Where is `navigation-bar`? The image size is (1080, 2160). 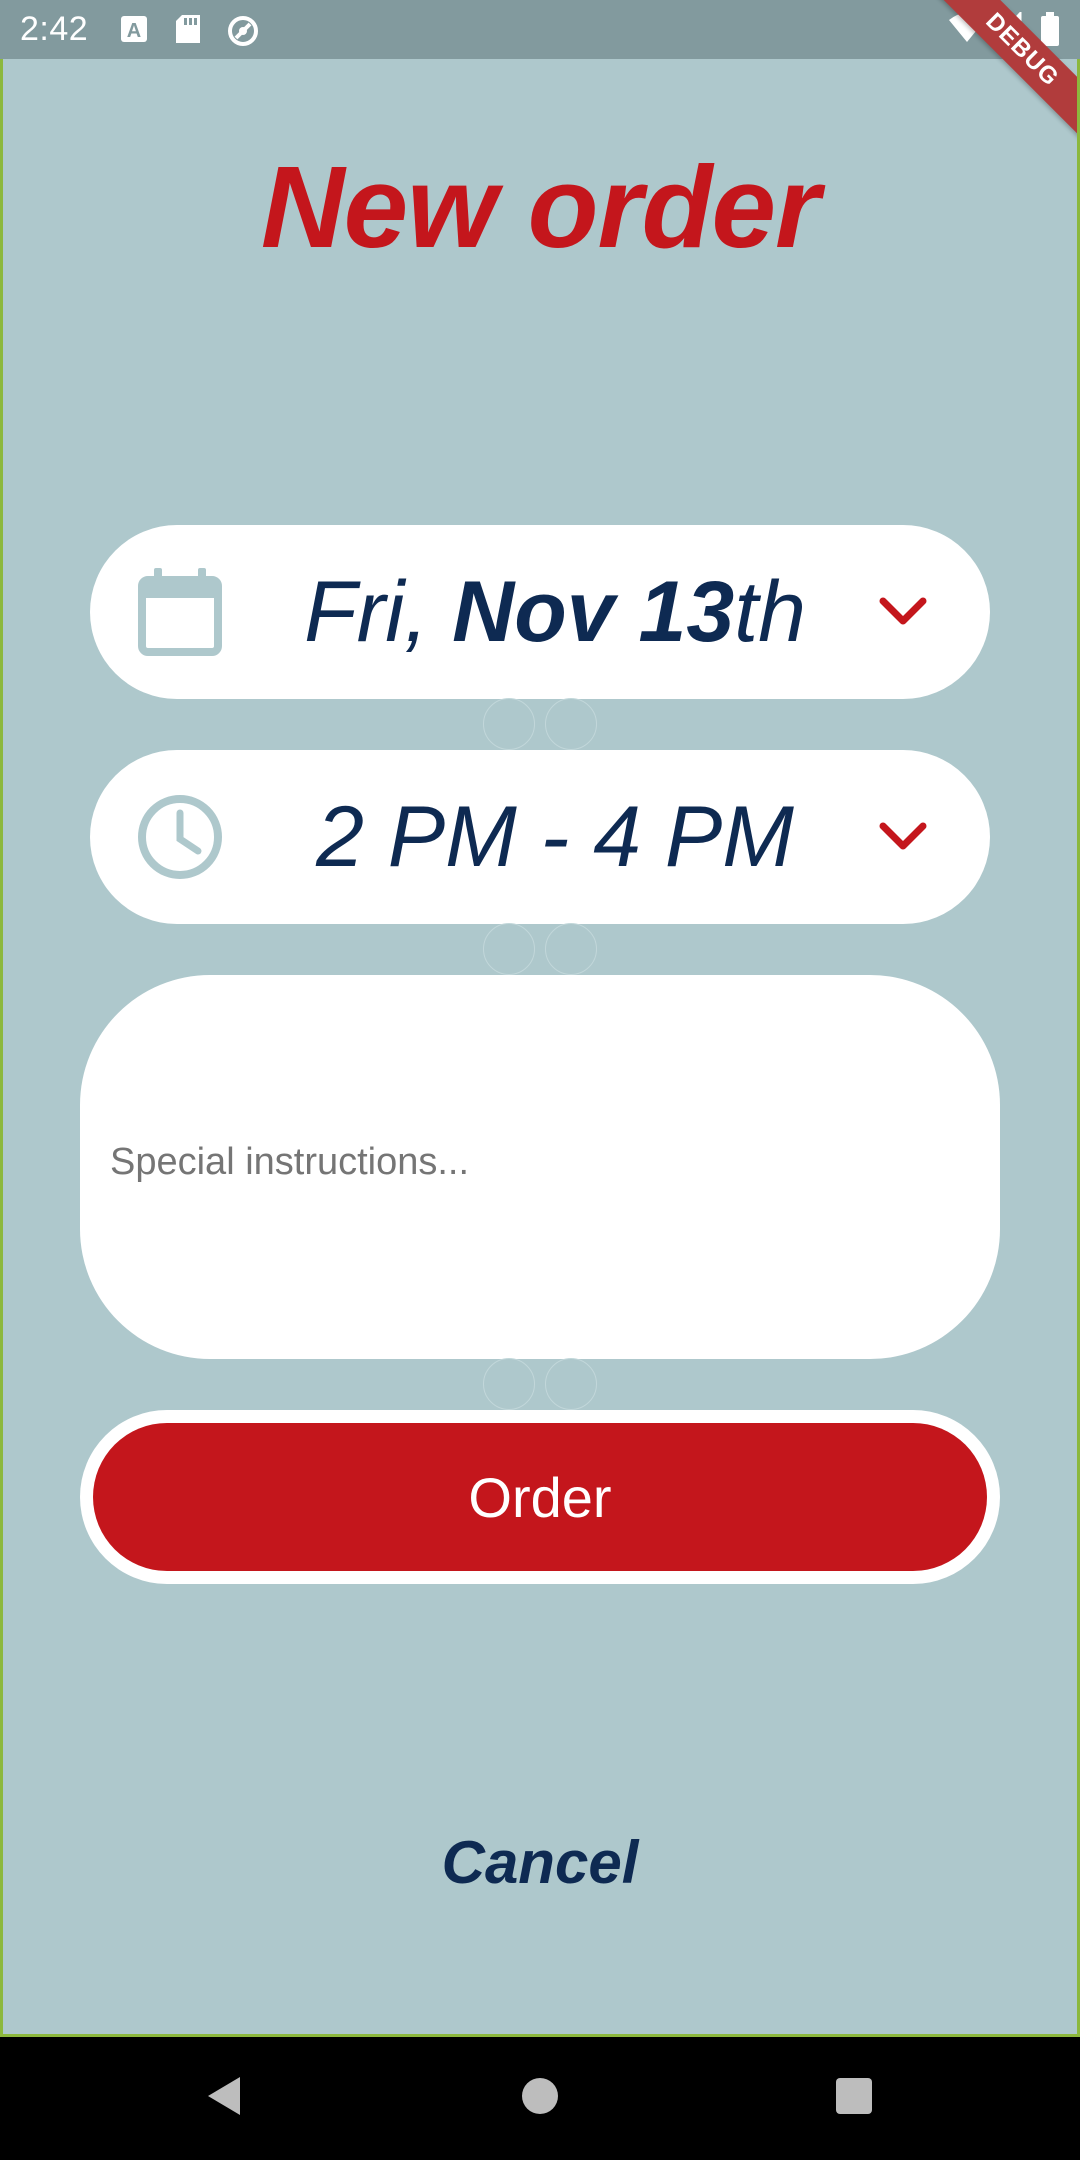 navigation-bar is located at coordinates (540, 2098).